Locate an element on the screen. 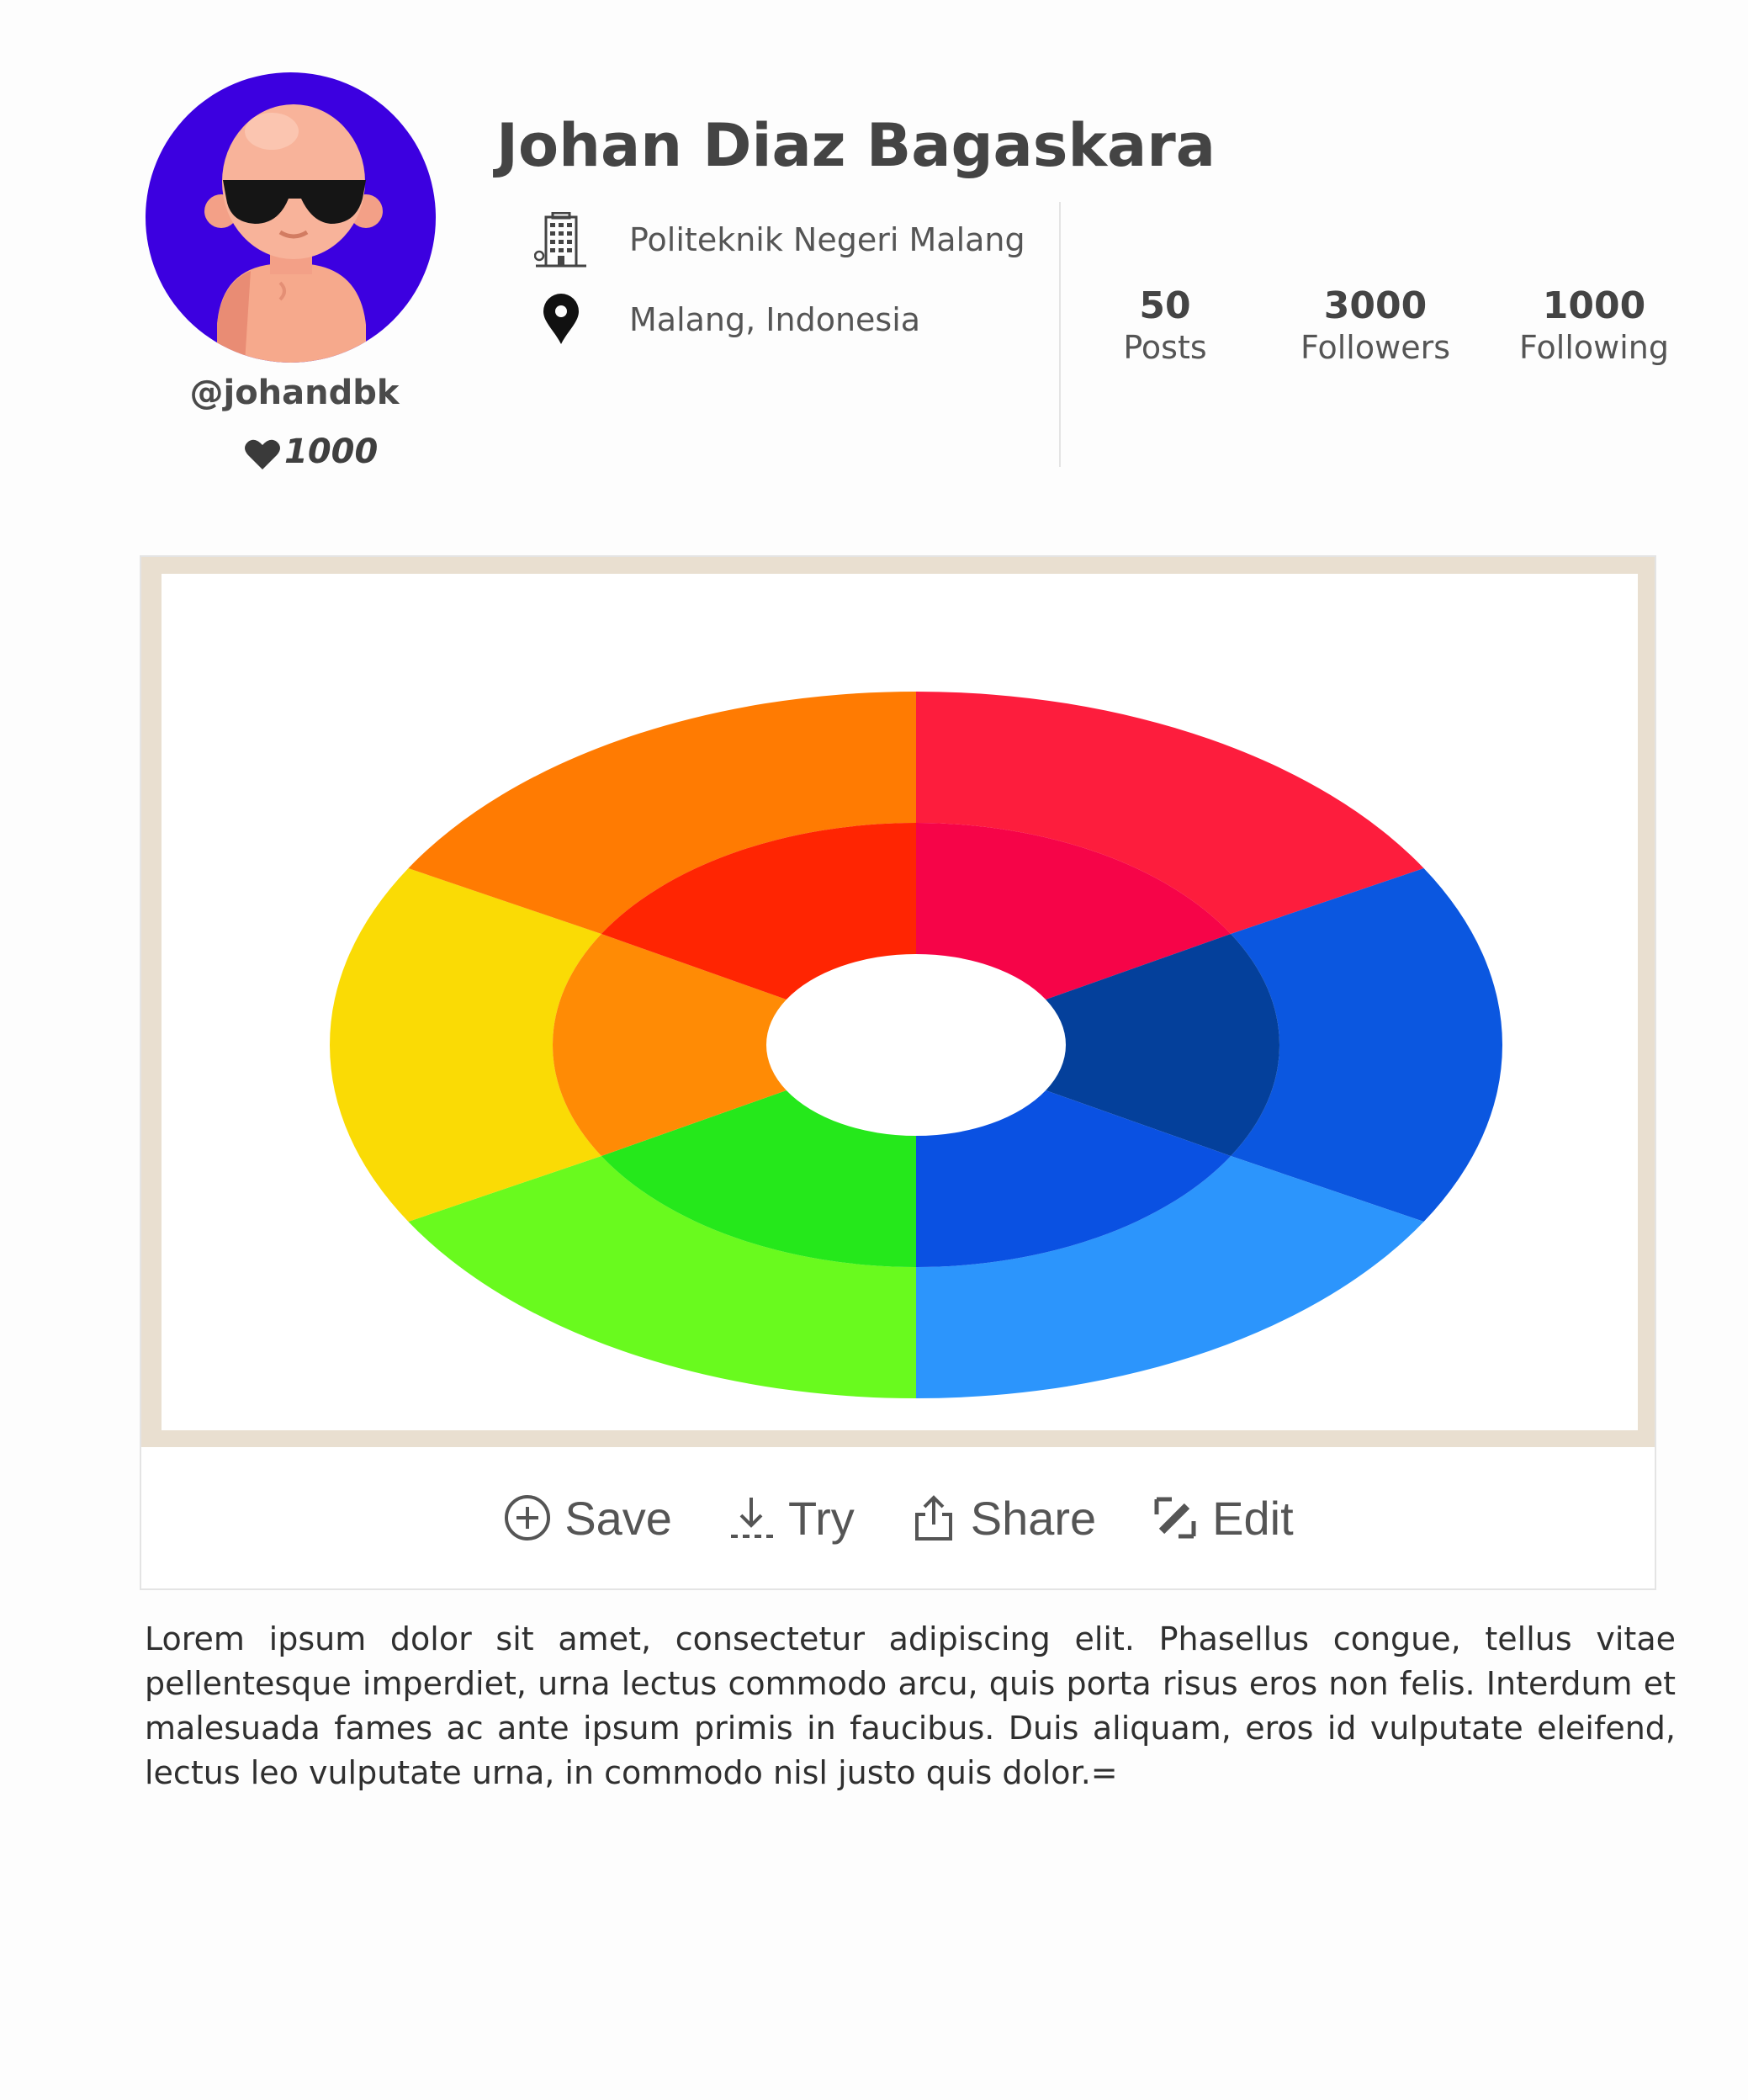 The width and height of the screenshot is (1748, 2100). likes-count: 1000 is located at coordinates (311, 450).